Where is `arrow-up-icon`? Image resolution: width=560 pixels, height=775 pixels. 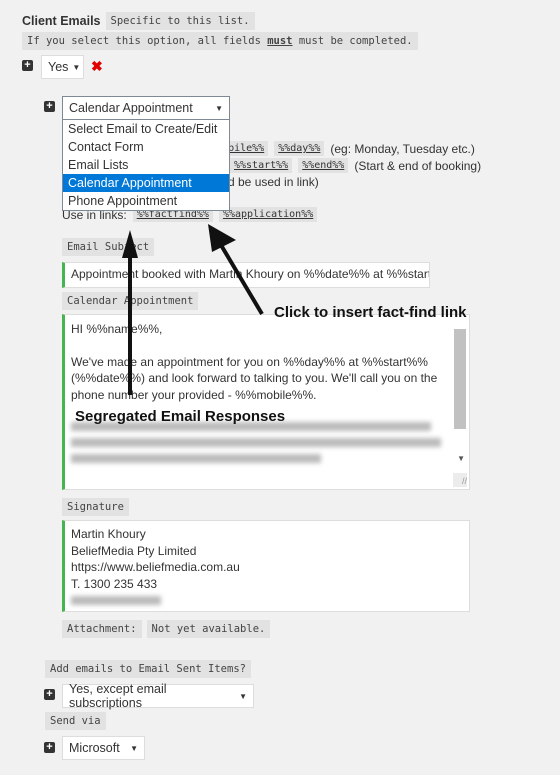 arrow-up-icon is located at coordinates (130, 312).